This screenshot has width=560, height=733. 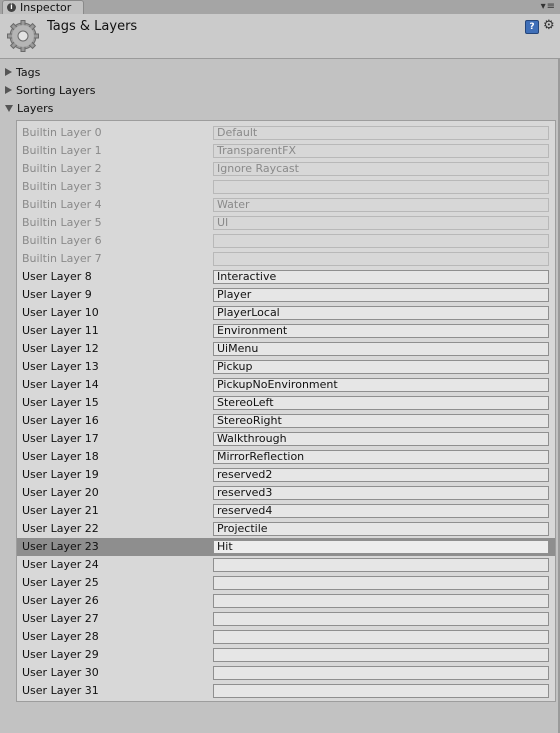 I want to click on layer-row: User Layer 15 StereoLeft, so click(x=286, y=403).